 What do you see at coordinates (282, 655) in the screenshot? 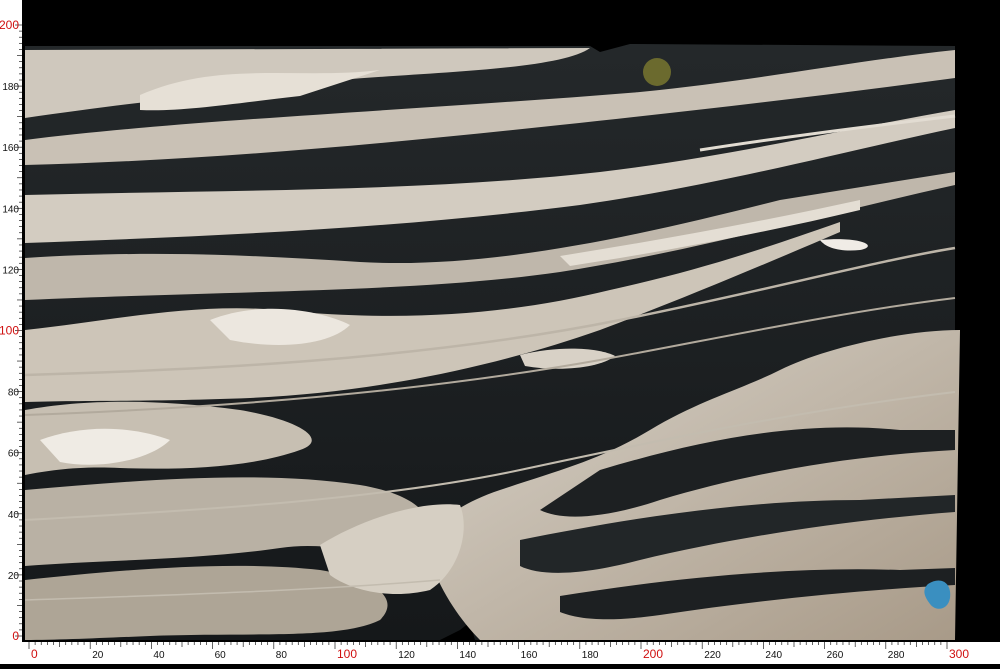
I see `x-tick-label: 80` at bounding box center [282, 655].